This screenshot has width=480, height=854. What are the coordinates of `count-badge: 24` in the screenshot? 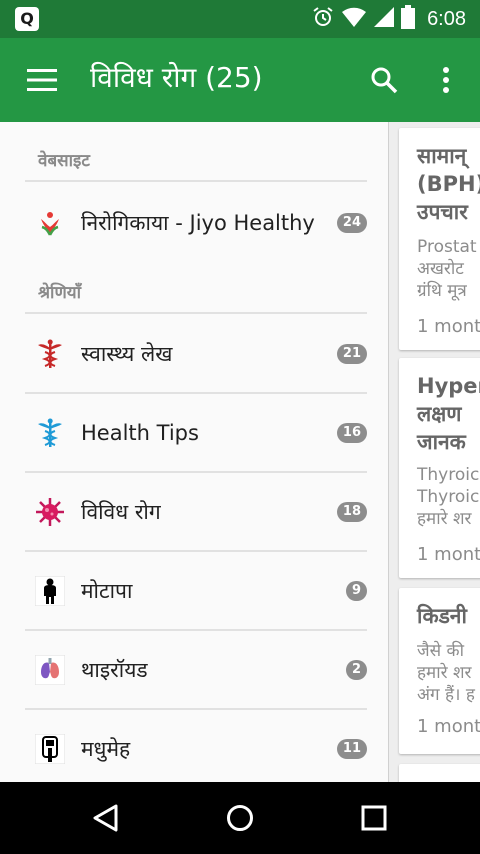 It's located at (351, 223).